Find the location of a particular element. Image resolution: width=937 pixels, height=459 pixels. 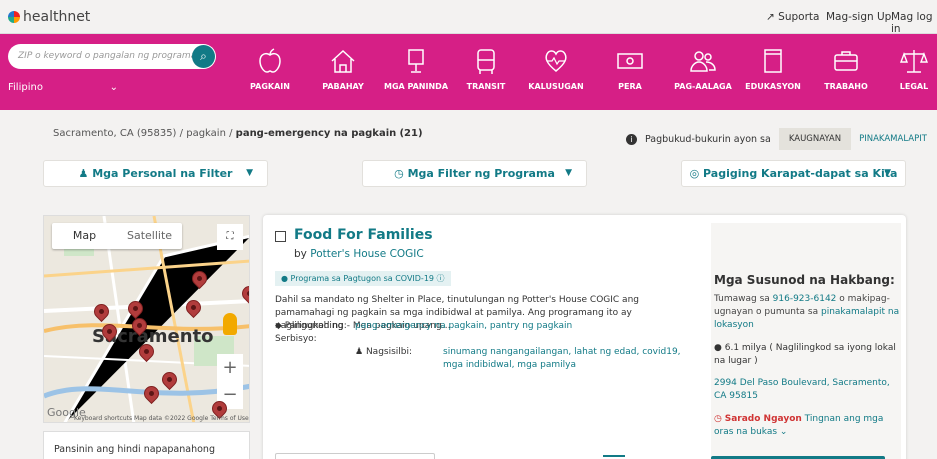

category-label: LEGAL is located at coordinates (914, 86).